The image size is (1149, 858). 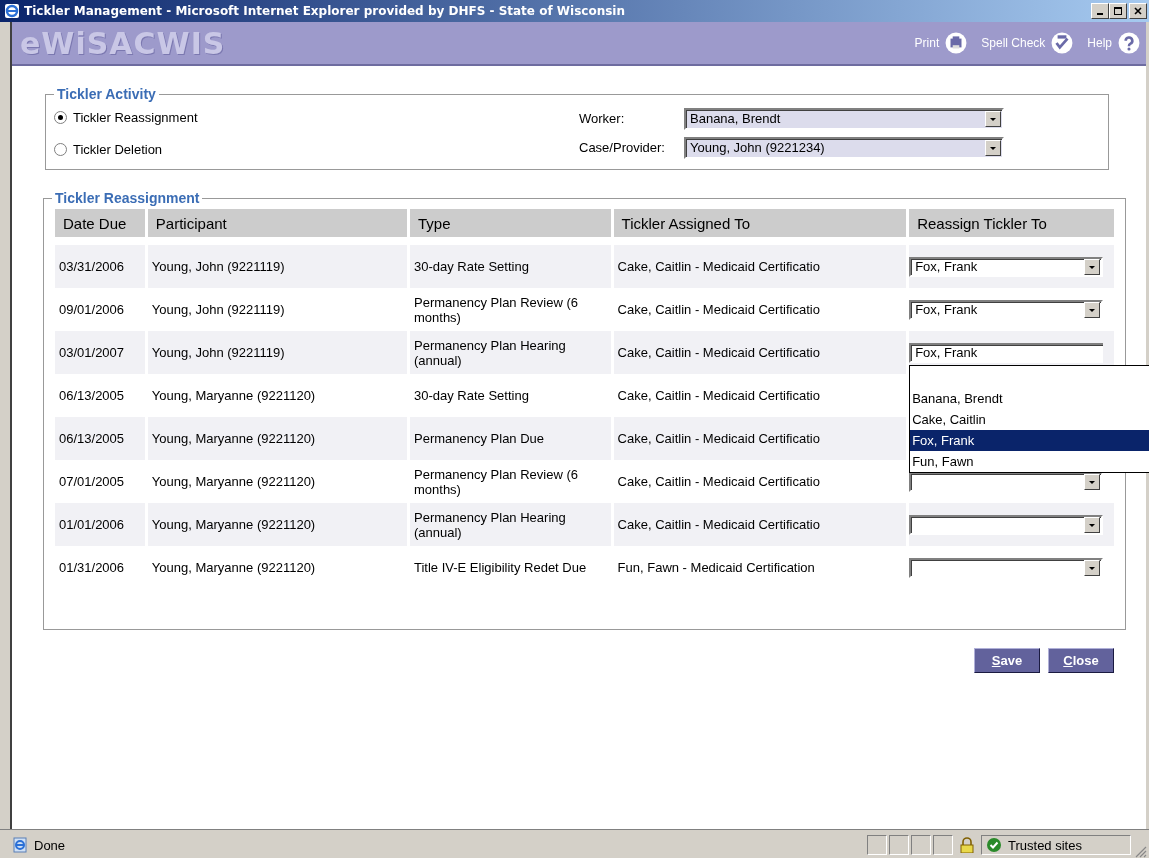 What do you see at coordinates (92, 310) in the screenshot?
I see `table-cell-text: 09/01/2006` at bounding box center [92, 310].